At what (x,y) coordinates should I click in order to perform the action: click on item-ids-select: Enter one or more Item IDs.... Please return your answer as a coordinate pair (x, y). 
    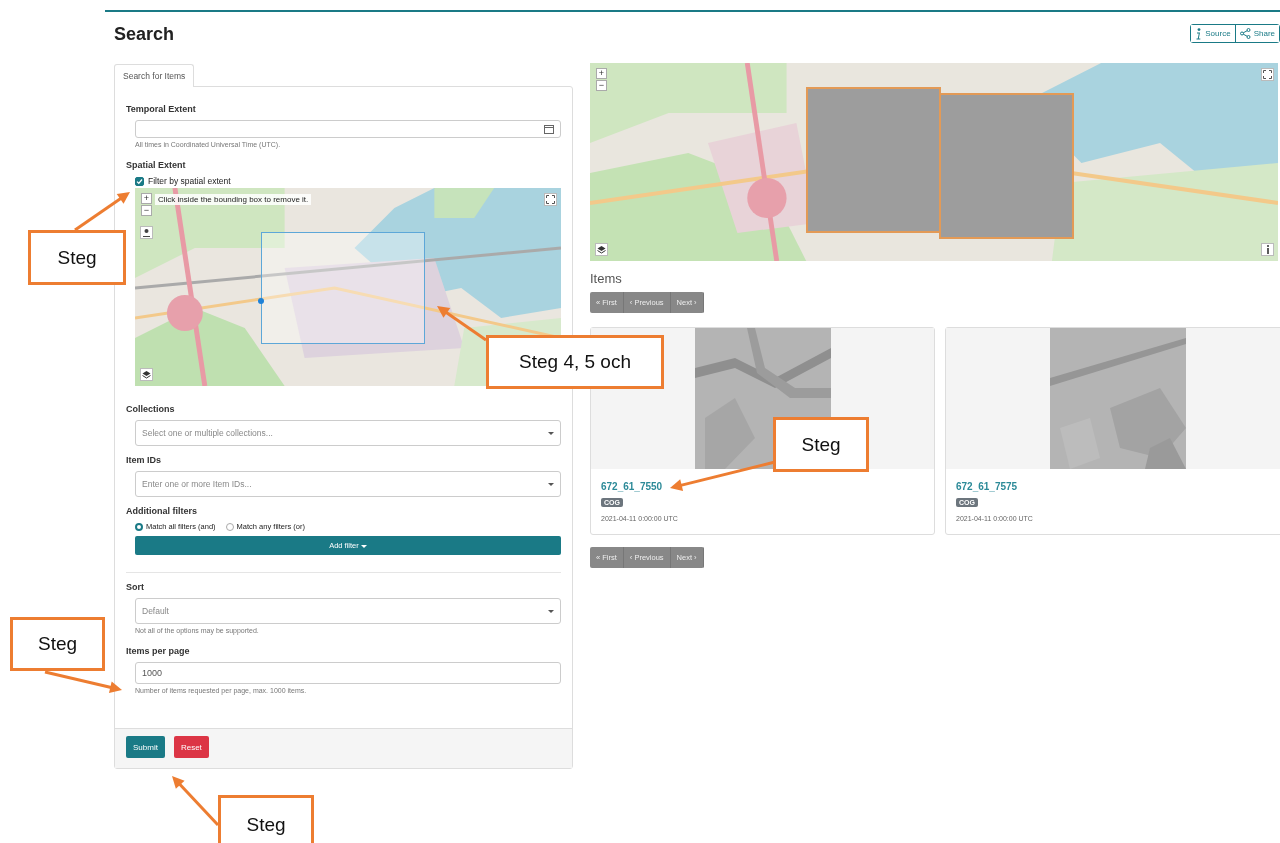
    Looking at the image, I should click on (348, 484).